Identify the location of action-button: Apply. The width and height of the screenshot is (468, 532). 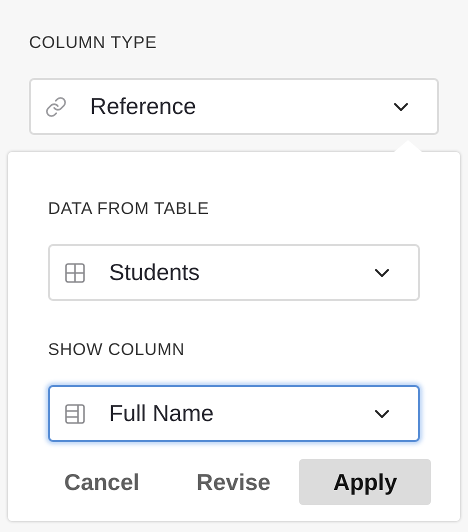
(365, 482).